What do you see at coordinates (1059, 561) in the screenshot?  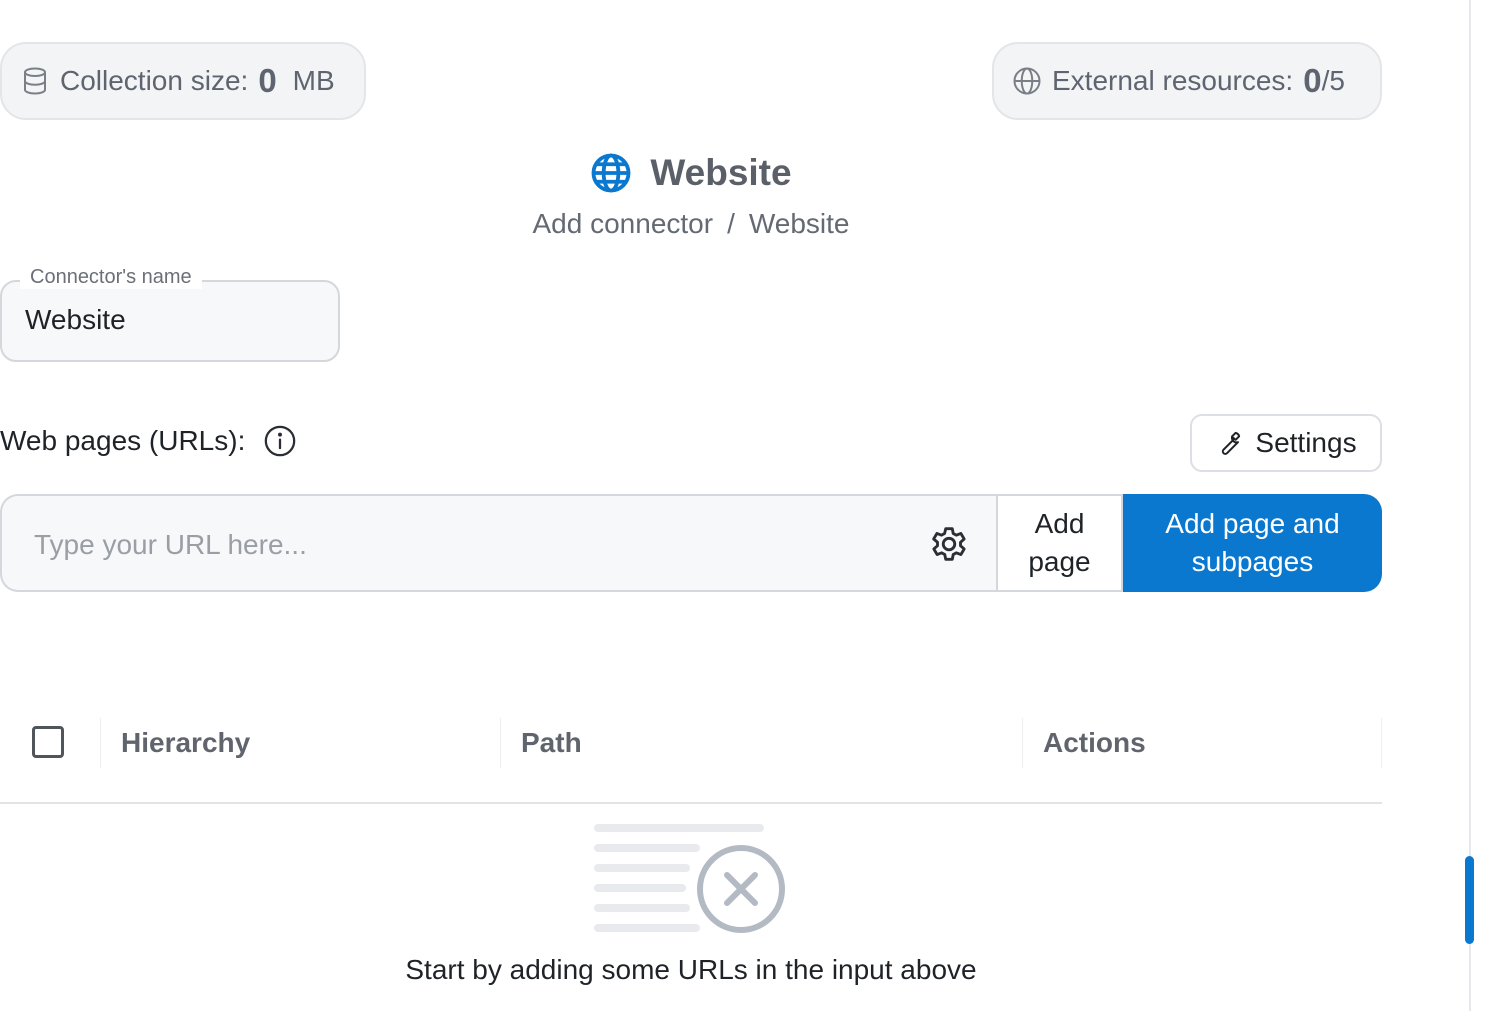 I see `add-page-line-2: page` at bounding box center [1059, 561].